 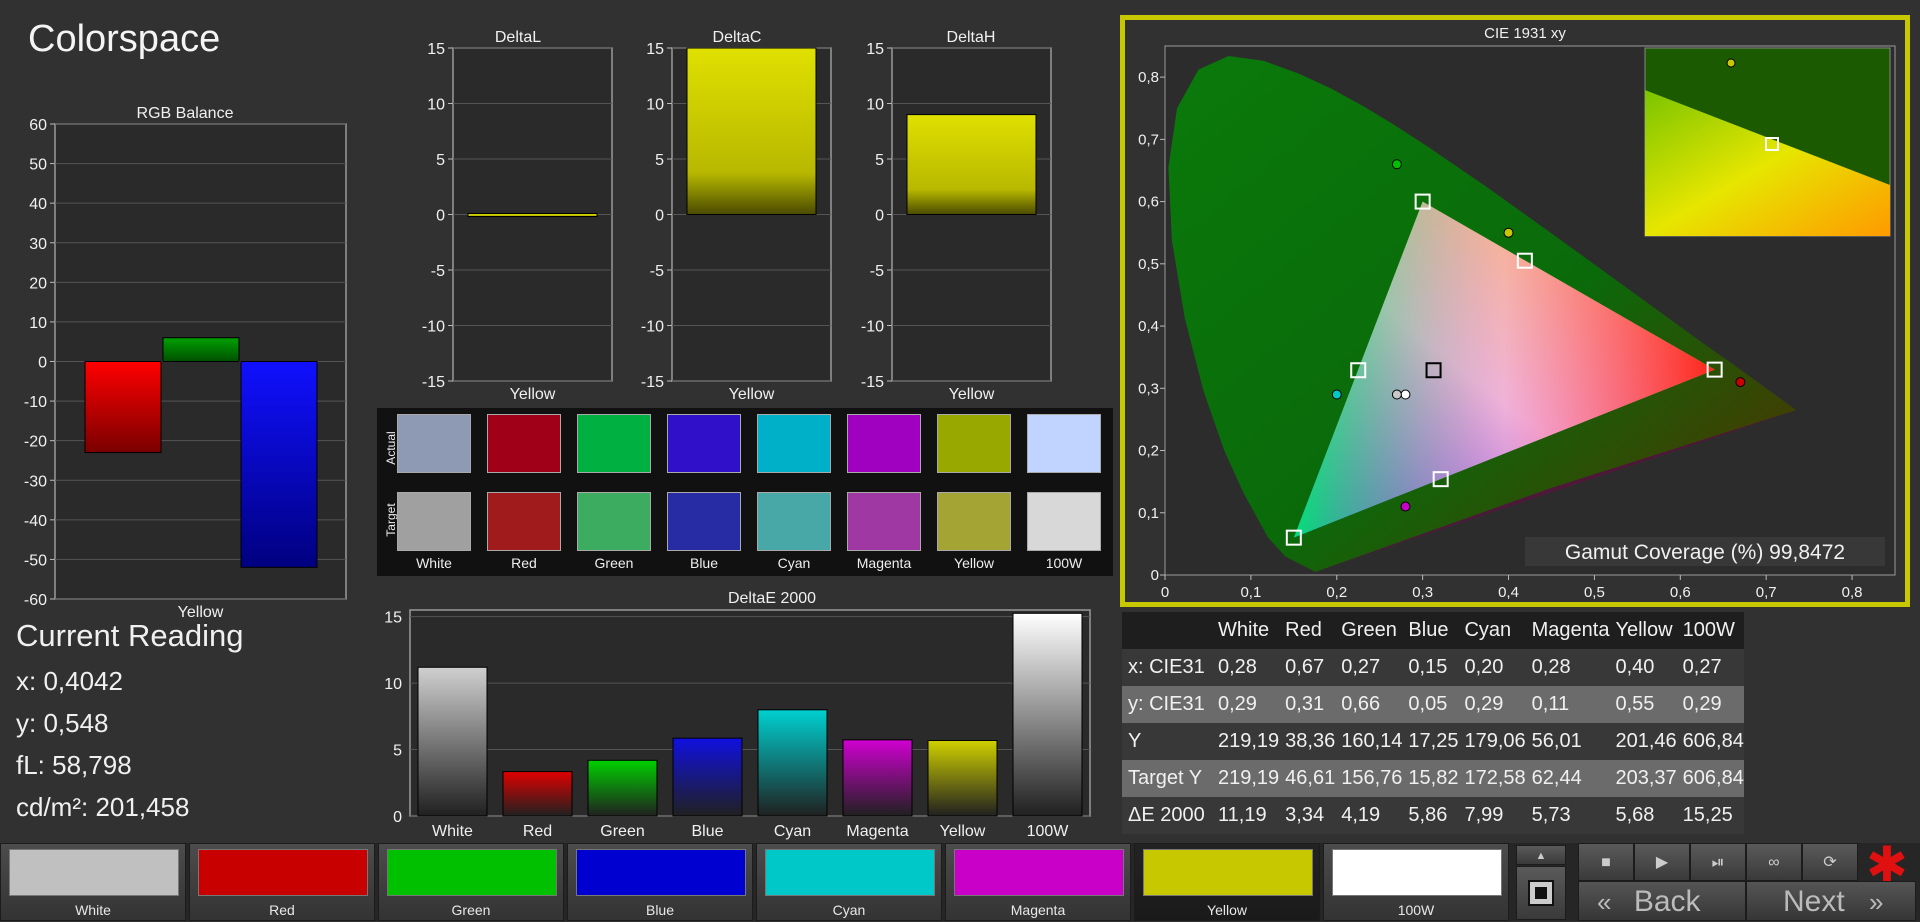 I want to click on stop-square-button, so click(x=1541, y=893).